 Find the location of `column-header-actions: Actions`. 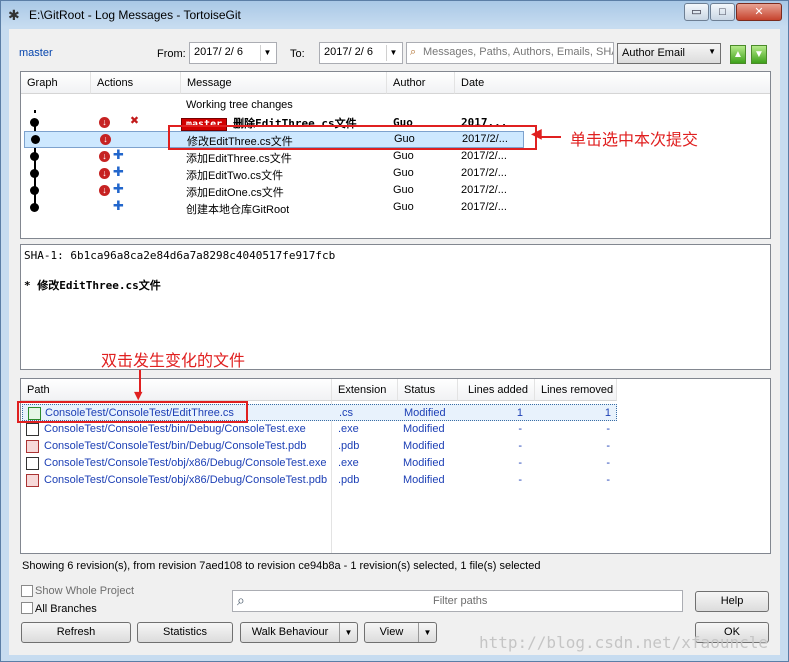

column-header-actions: Actions is located at coordinates (136, 83).